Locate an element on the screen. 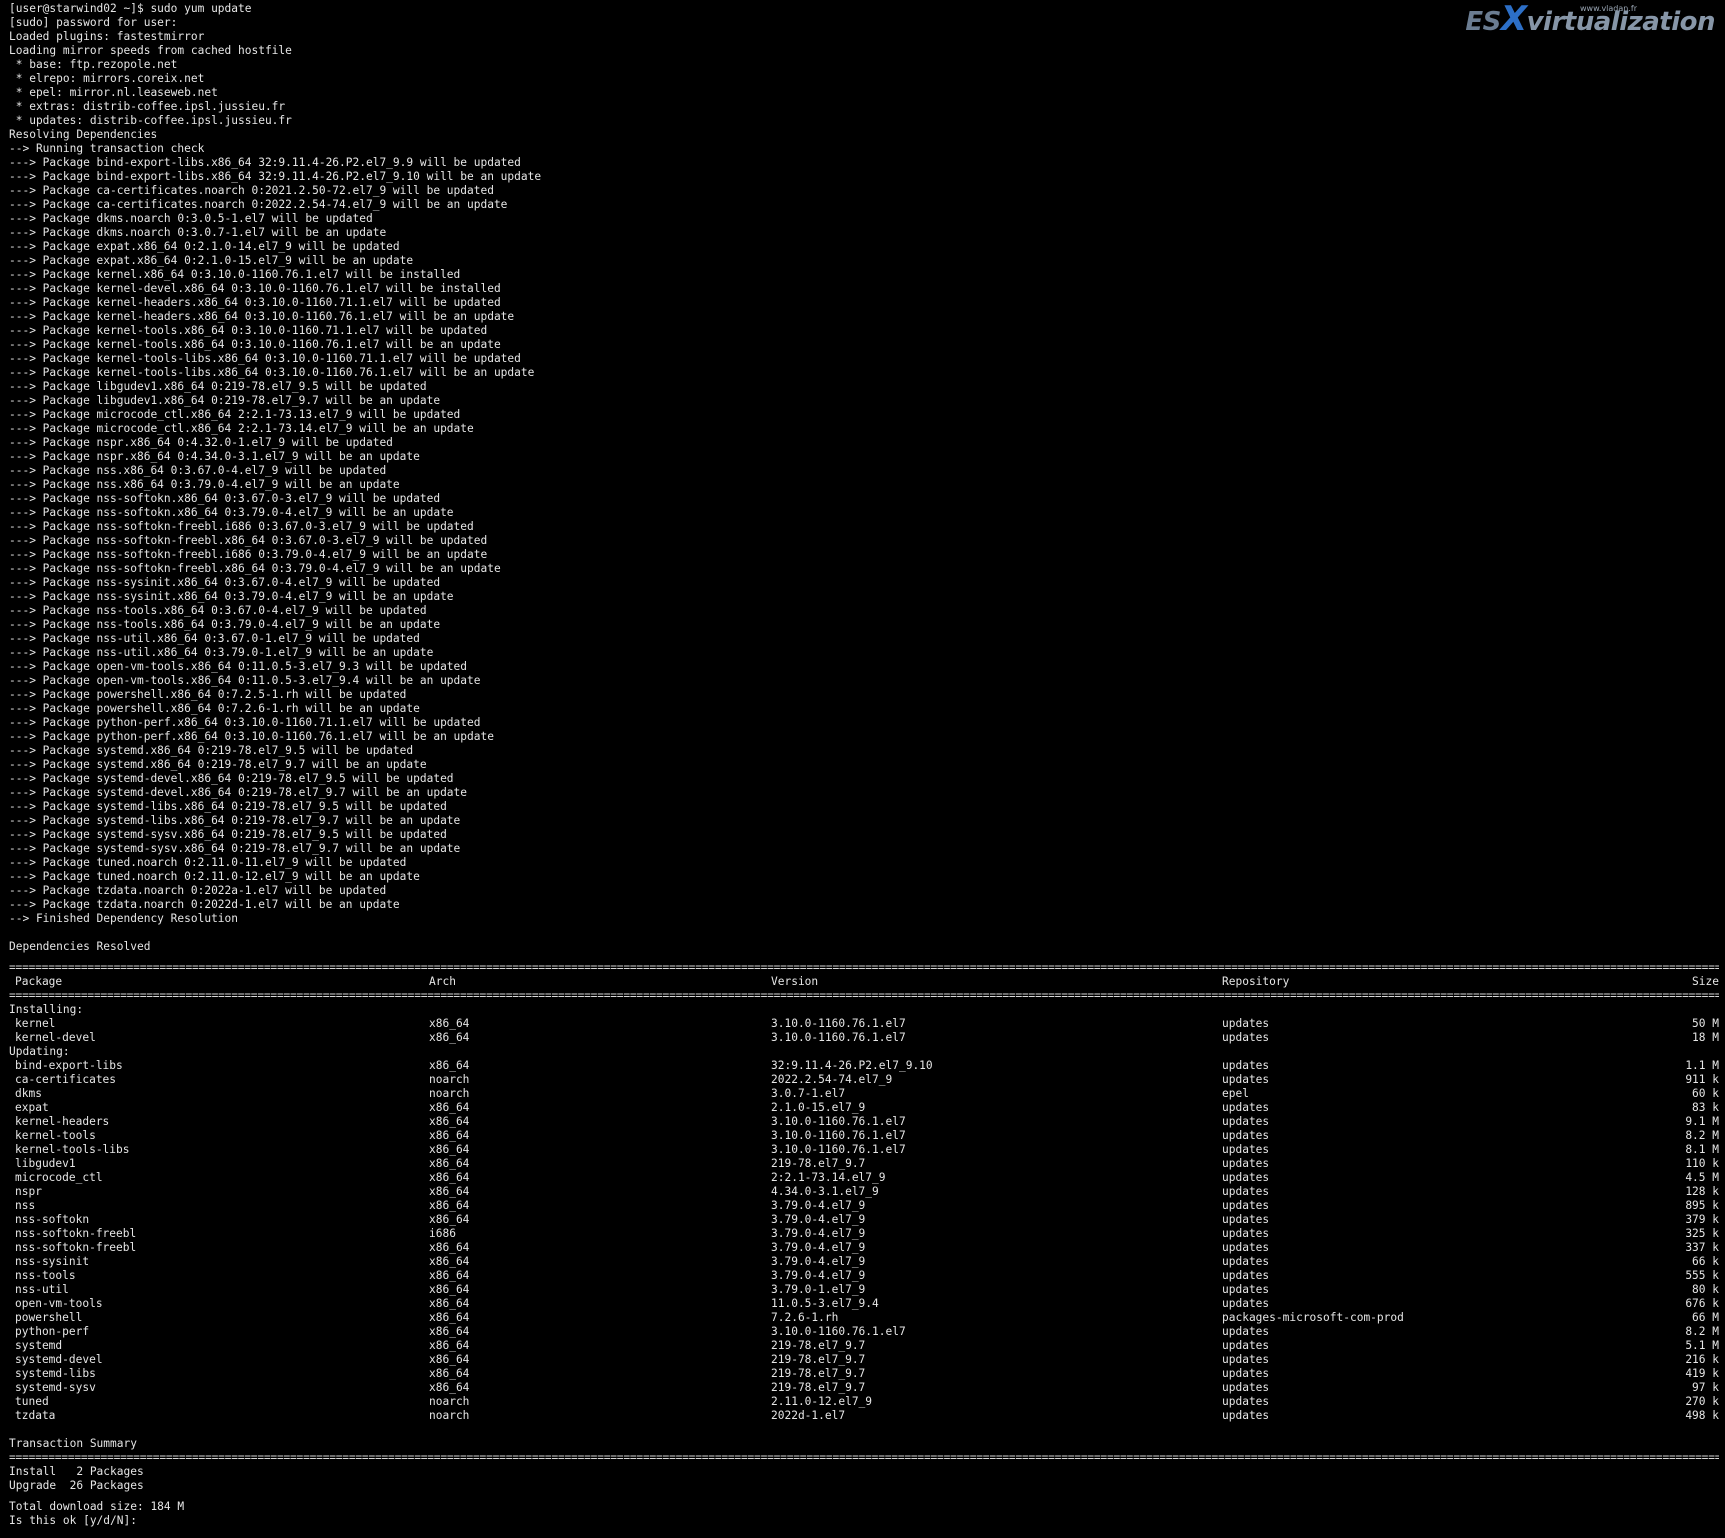 The height and width of the screenshot is (1538, 1725). log-line: [sudo] password for user: is located at coordinates (93, 22).